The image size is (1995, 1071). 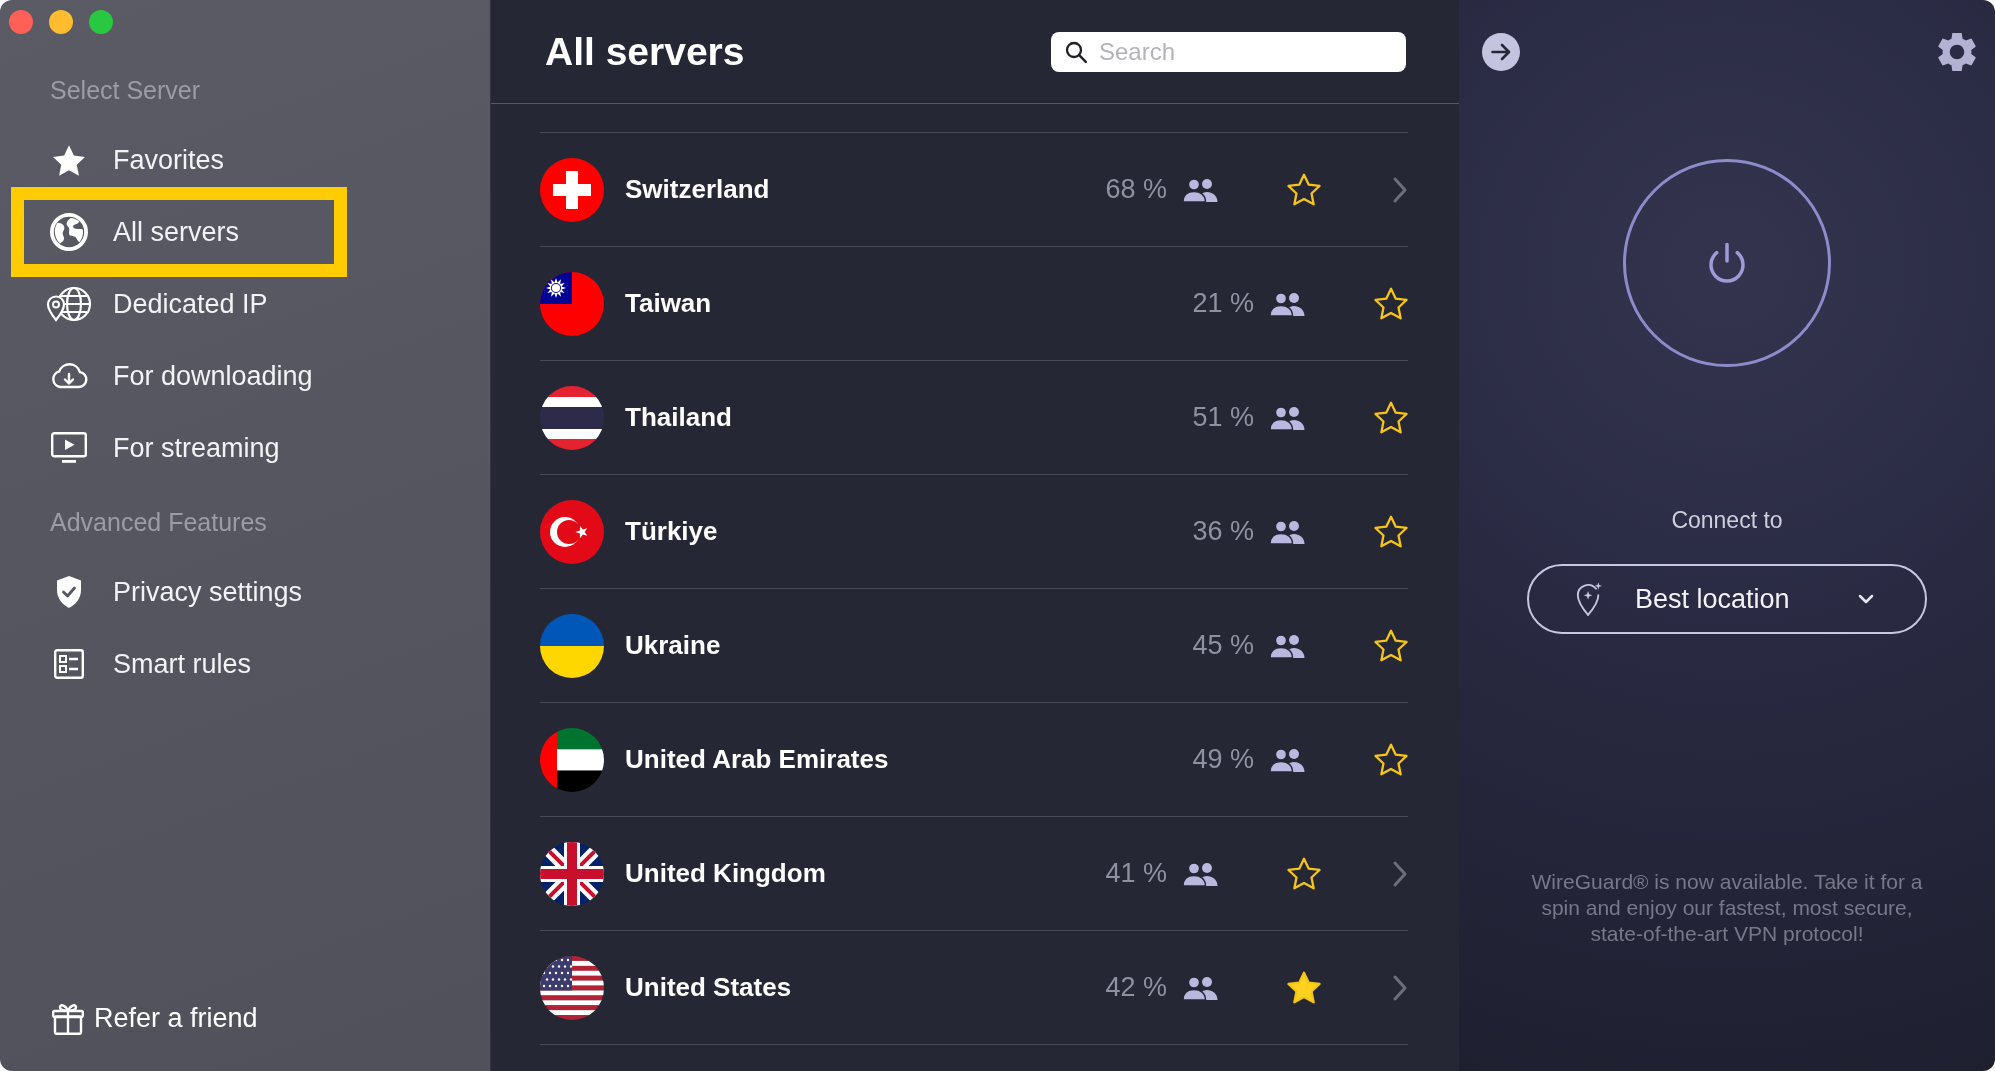 I want to click on page-title: All servers, so click(x=645, y=51).